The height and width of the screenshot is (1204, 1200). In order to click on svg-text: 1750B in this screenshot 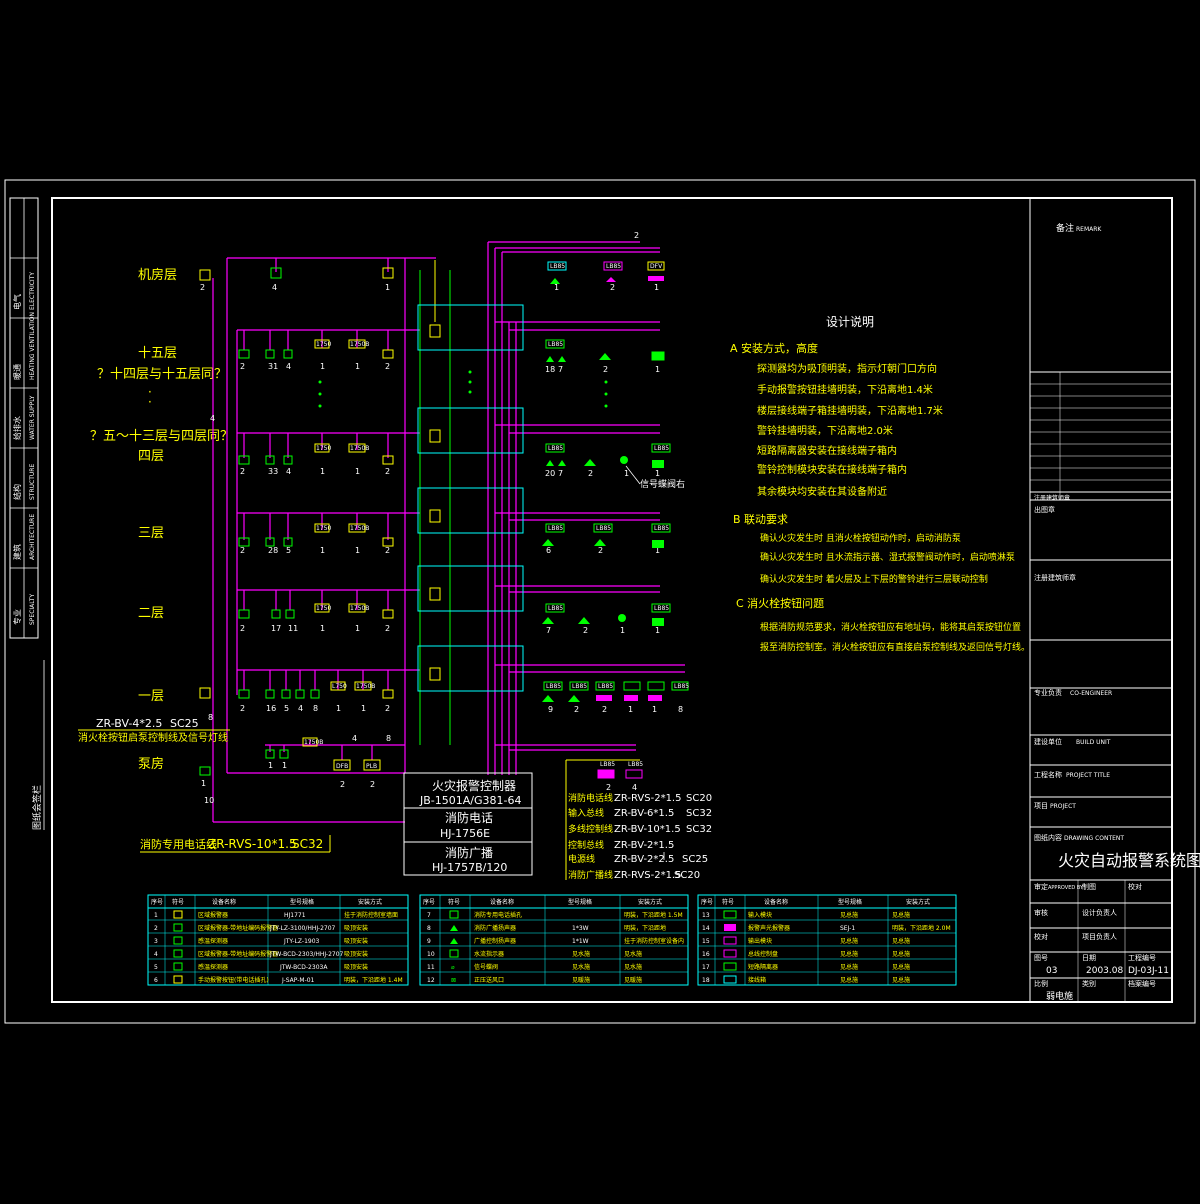, I will do `click(365, 686)`.